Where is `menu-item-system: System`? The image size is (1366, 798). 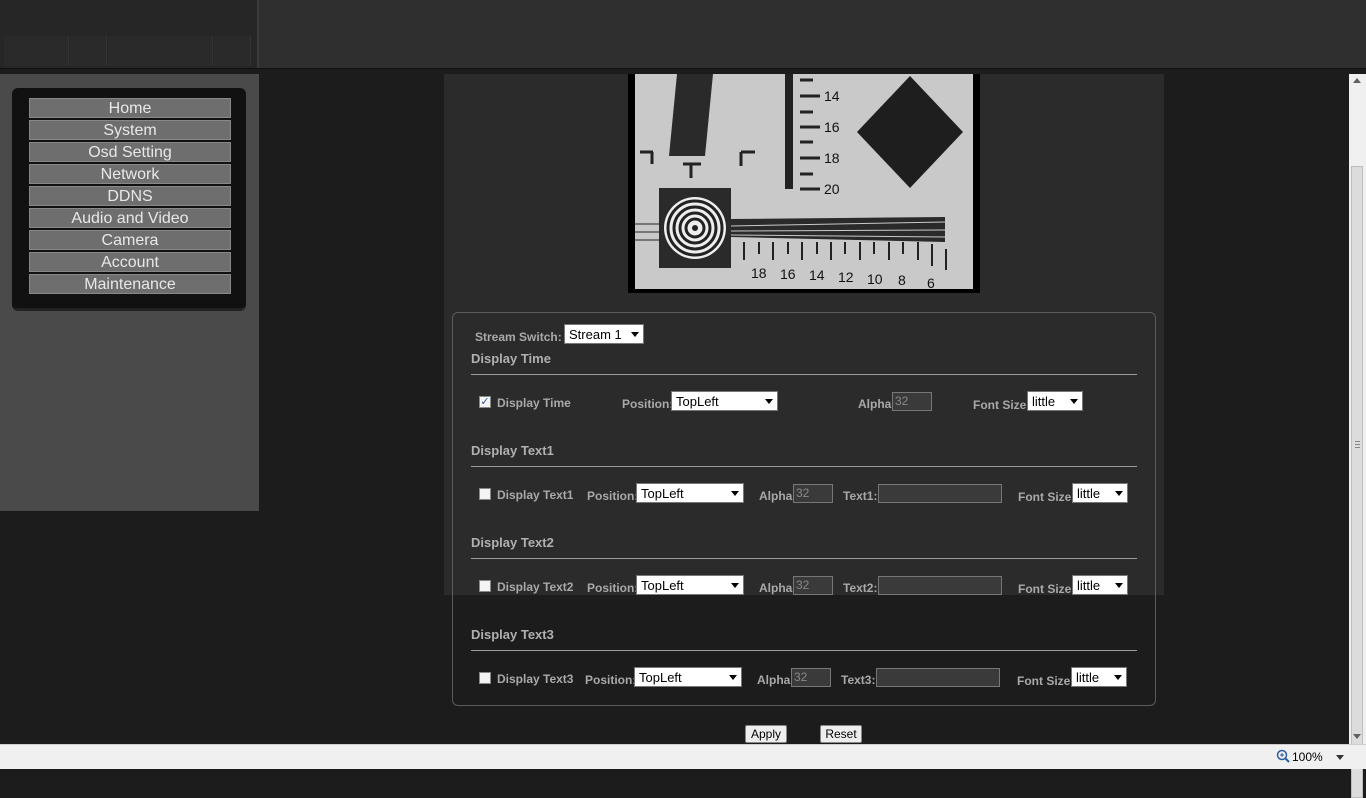 menu-item-system: System is located at coordinates (130, 130).